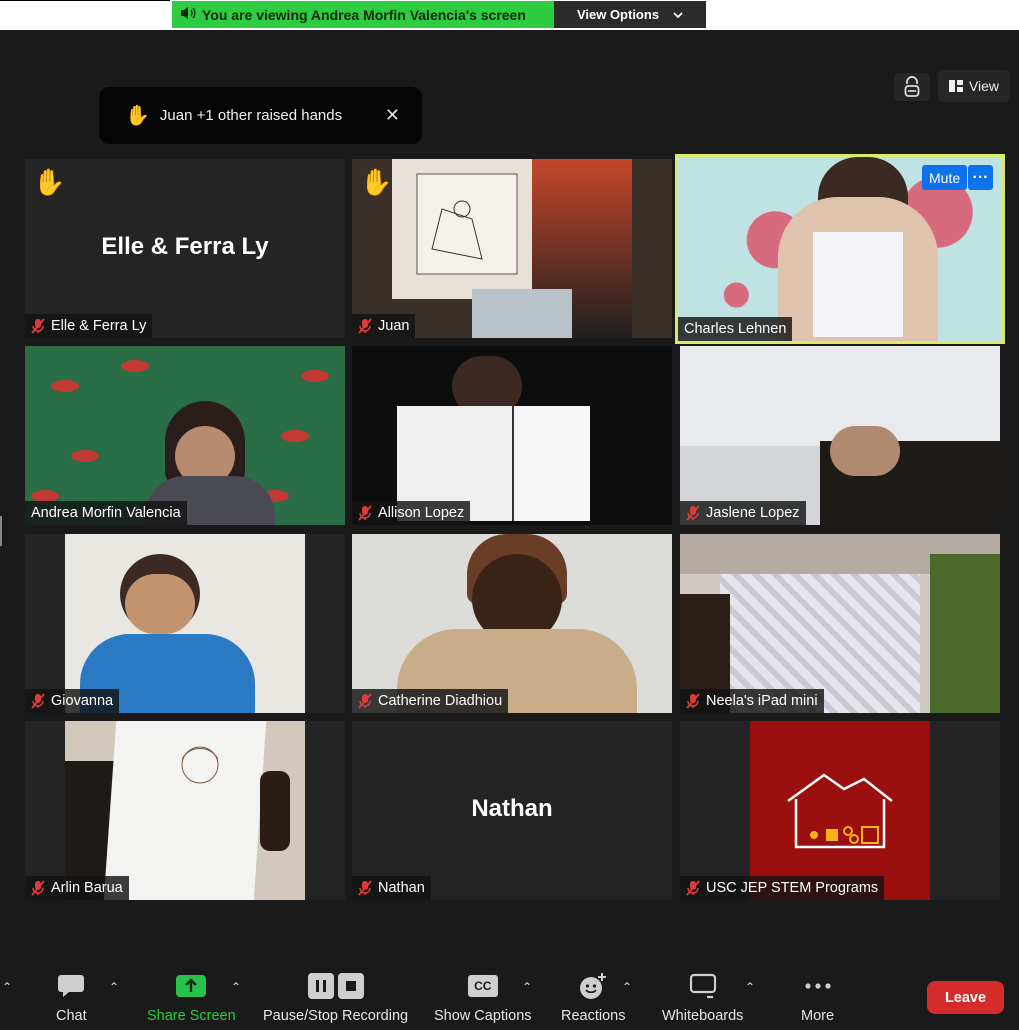  What do you see at coordinates (185, 435) in the screenshot?
I see `participant-tile: Andrea Morfin Valencia` at bounding box center [185, 435].